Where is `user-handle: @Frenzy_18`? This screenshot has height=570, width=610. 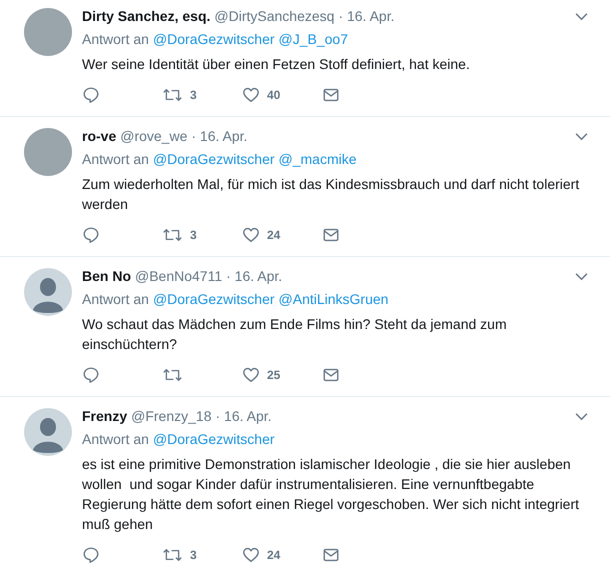
user-handle: @Frenzy_18 is located at coordinates (171, 416).